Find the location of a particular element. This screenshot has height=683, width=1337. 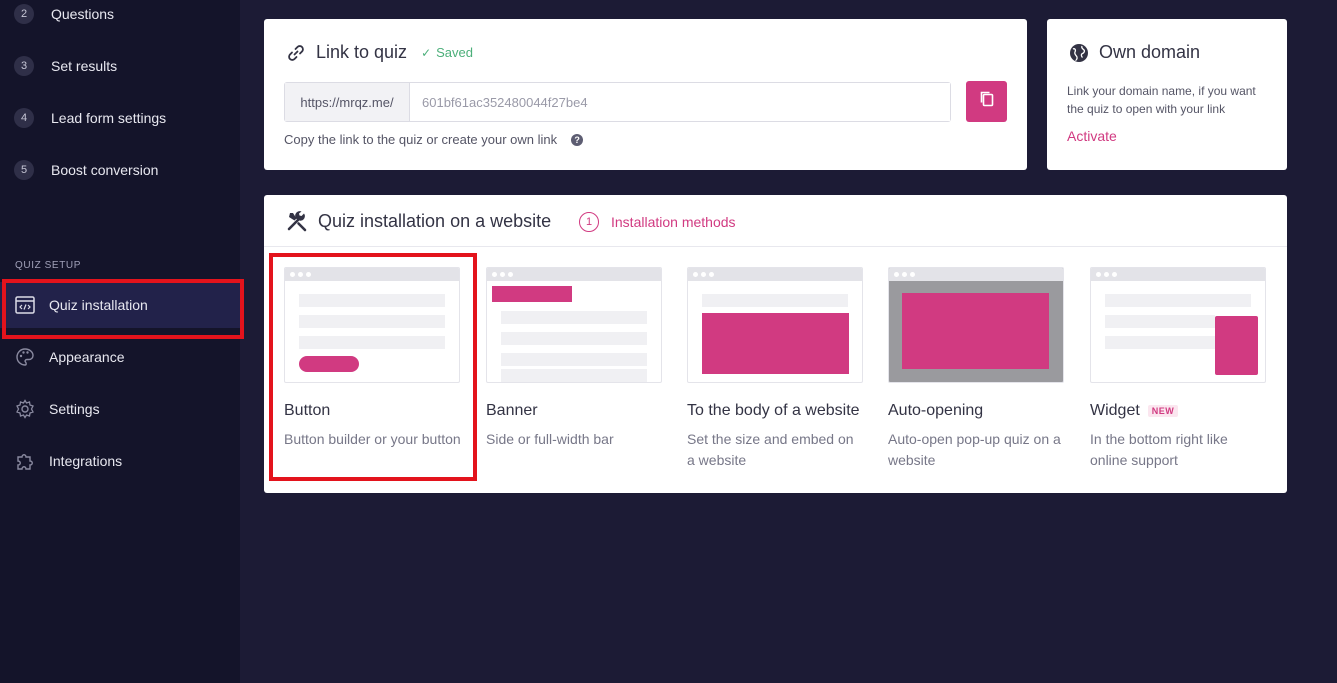

method-banner: Banner Side or full-width bar is located at coordinates (574, 358).